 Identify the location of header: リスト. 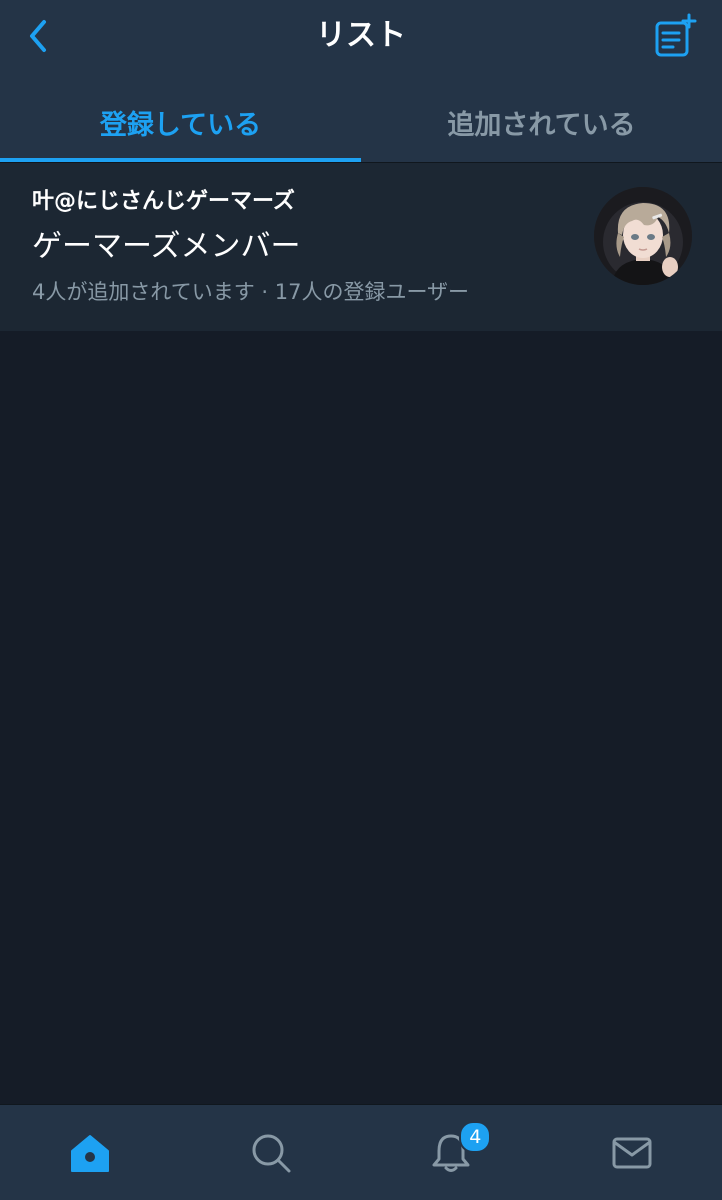
(361, 41).